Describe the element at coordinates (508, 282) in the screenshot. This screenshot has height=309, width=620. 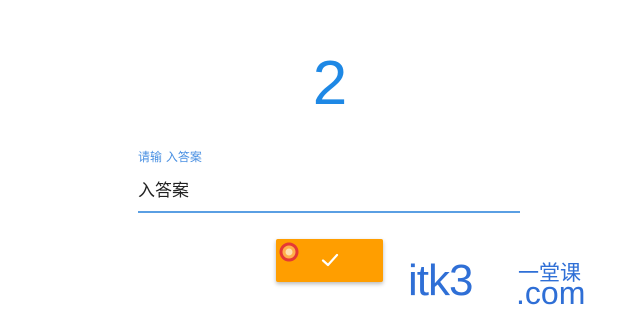
I see `watermark-logo: itk3 一堂课 .com` at that location.